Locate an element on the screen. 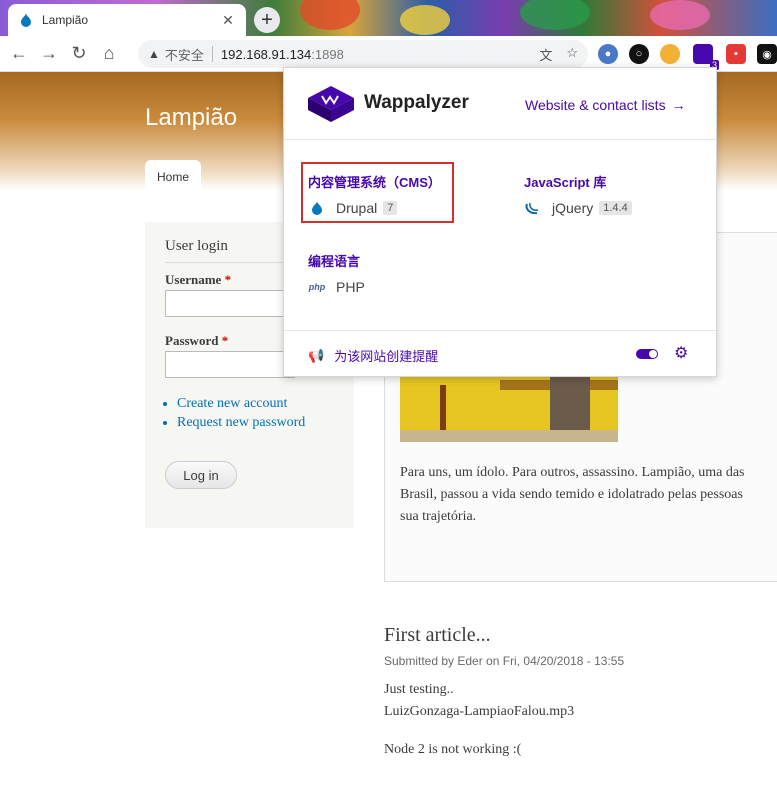 This screenshot has width=777, height=800. url-port: :1898 is located at coordinates (327, 54).